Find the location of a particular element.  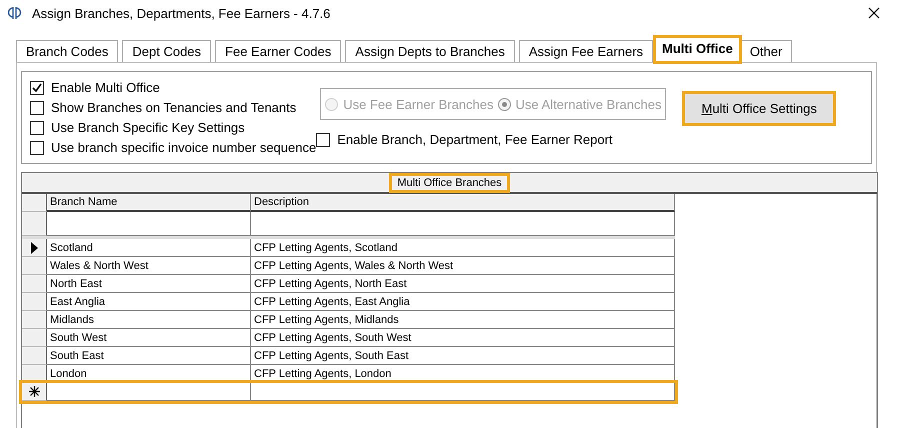

table-cell: CFP Letting Agents, Scotland is located at coordinates (463, 248).